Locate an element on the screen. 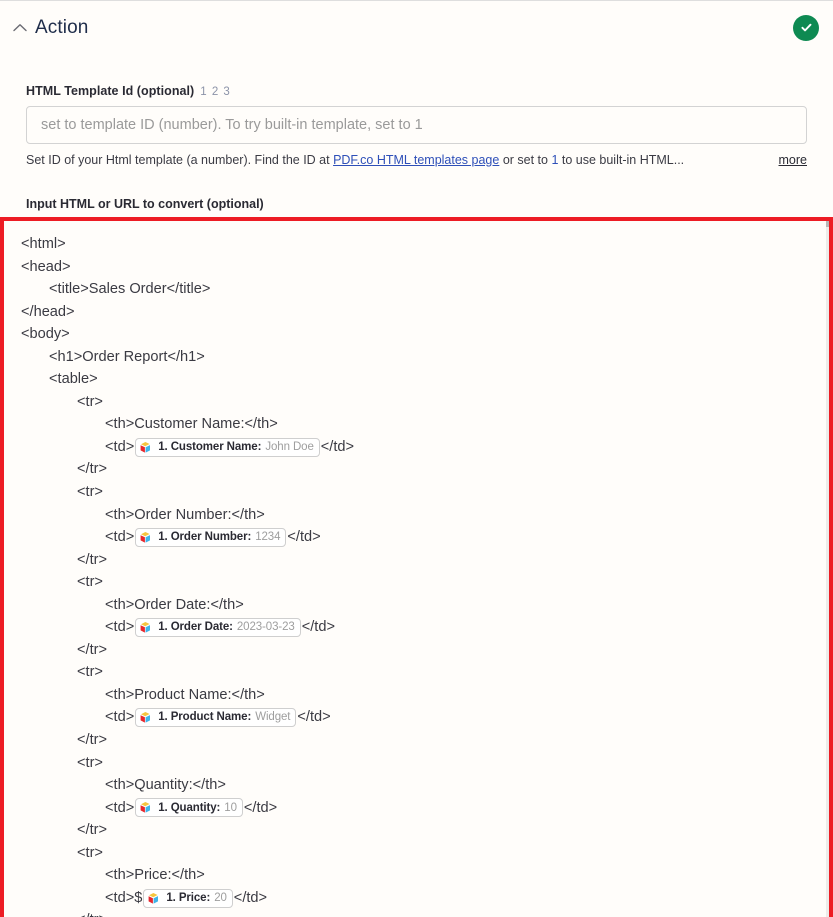 Image resolution: width=833 pixels, height=917 pixels. chevron-up-icon is located at coordinates (20, 28).